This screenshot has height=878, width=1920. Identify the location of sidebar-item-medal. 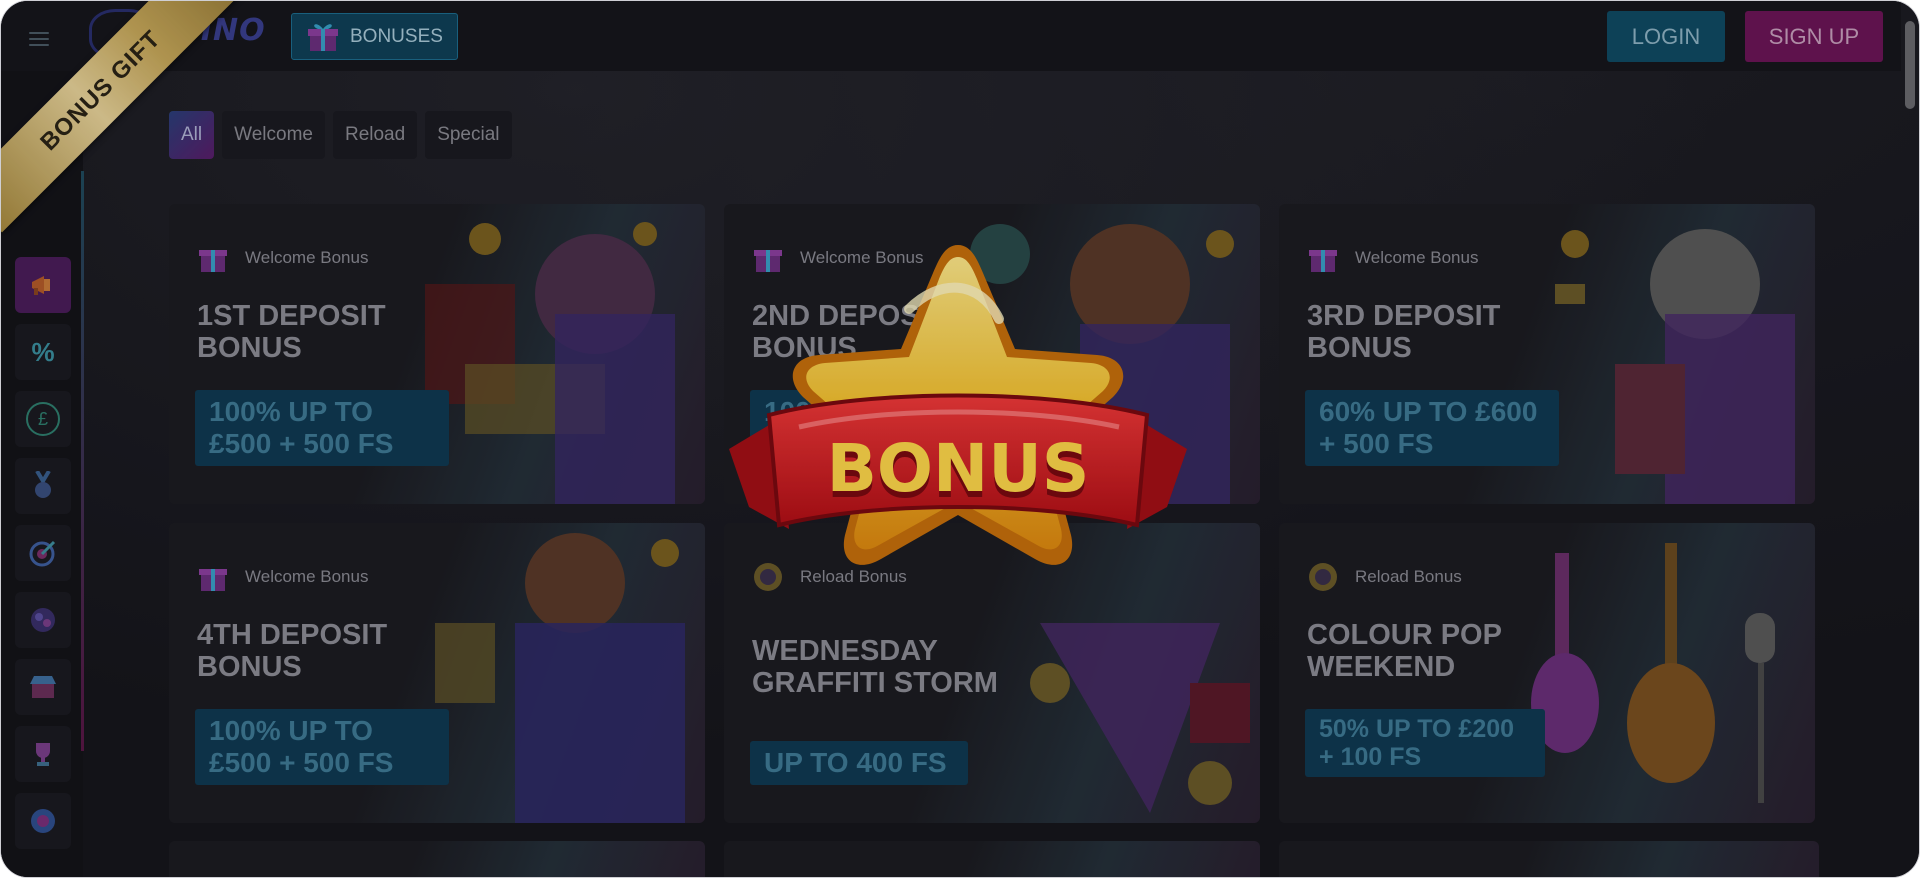
(43, 486).